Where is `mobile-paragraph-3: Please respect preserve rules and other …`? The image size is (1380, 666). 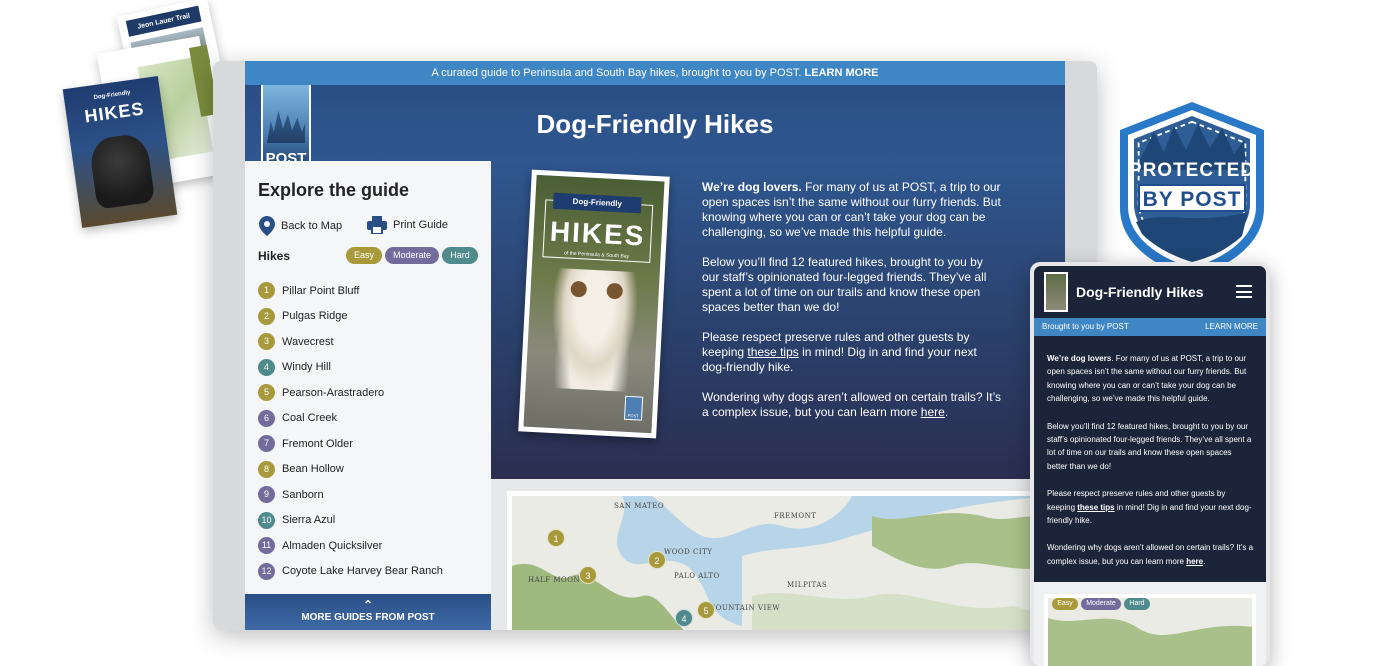 mobile-paragraph-3: Please respect preserve rules and other … is located at coordinates (1150, 507).